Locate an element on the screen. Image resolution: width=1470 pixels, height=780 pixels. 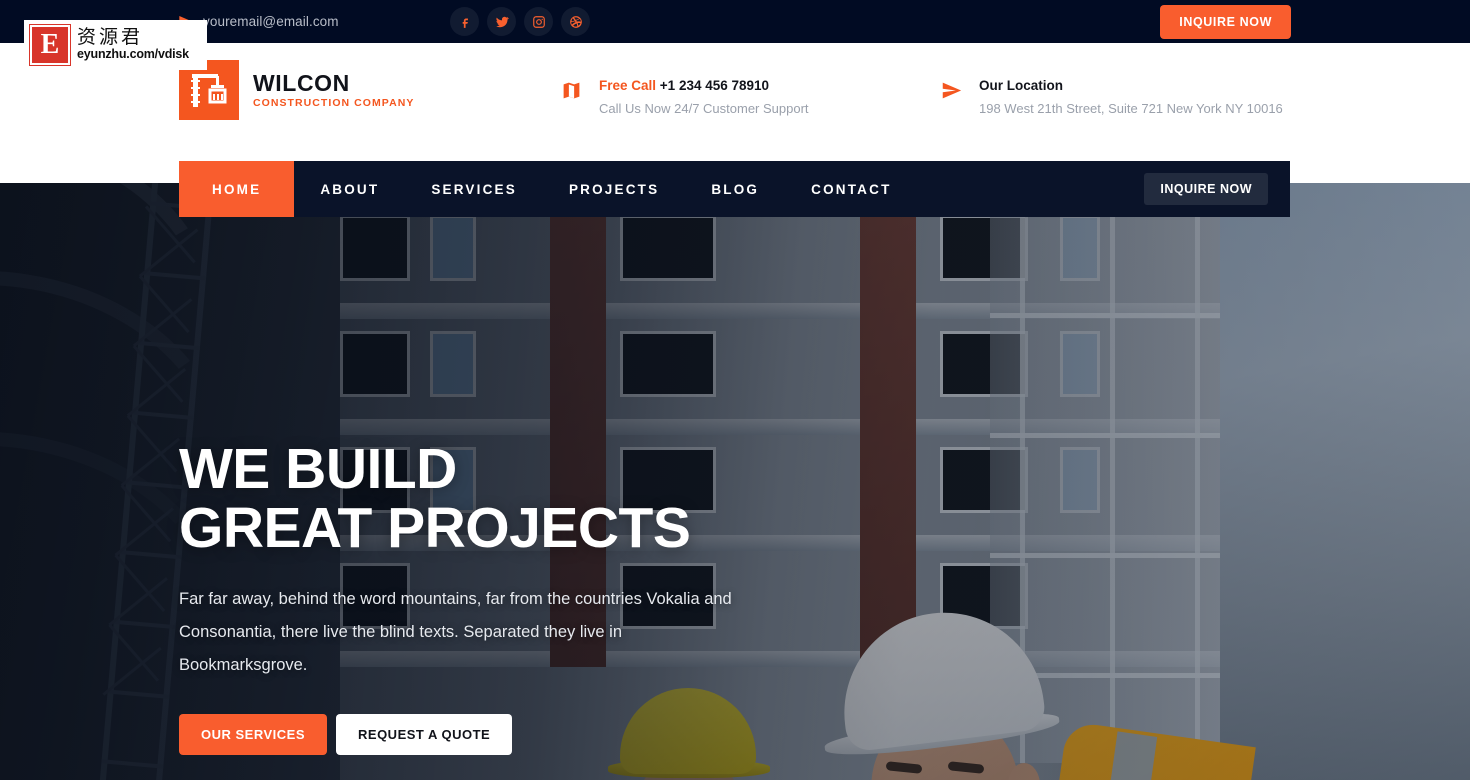
call-phone: +1 234 456 78910 is located at coordinates (714, 85).